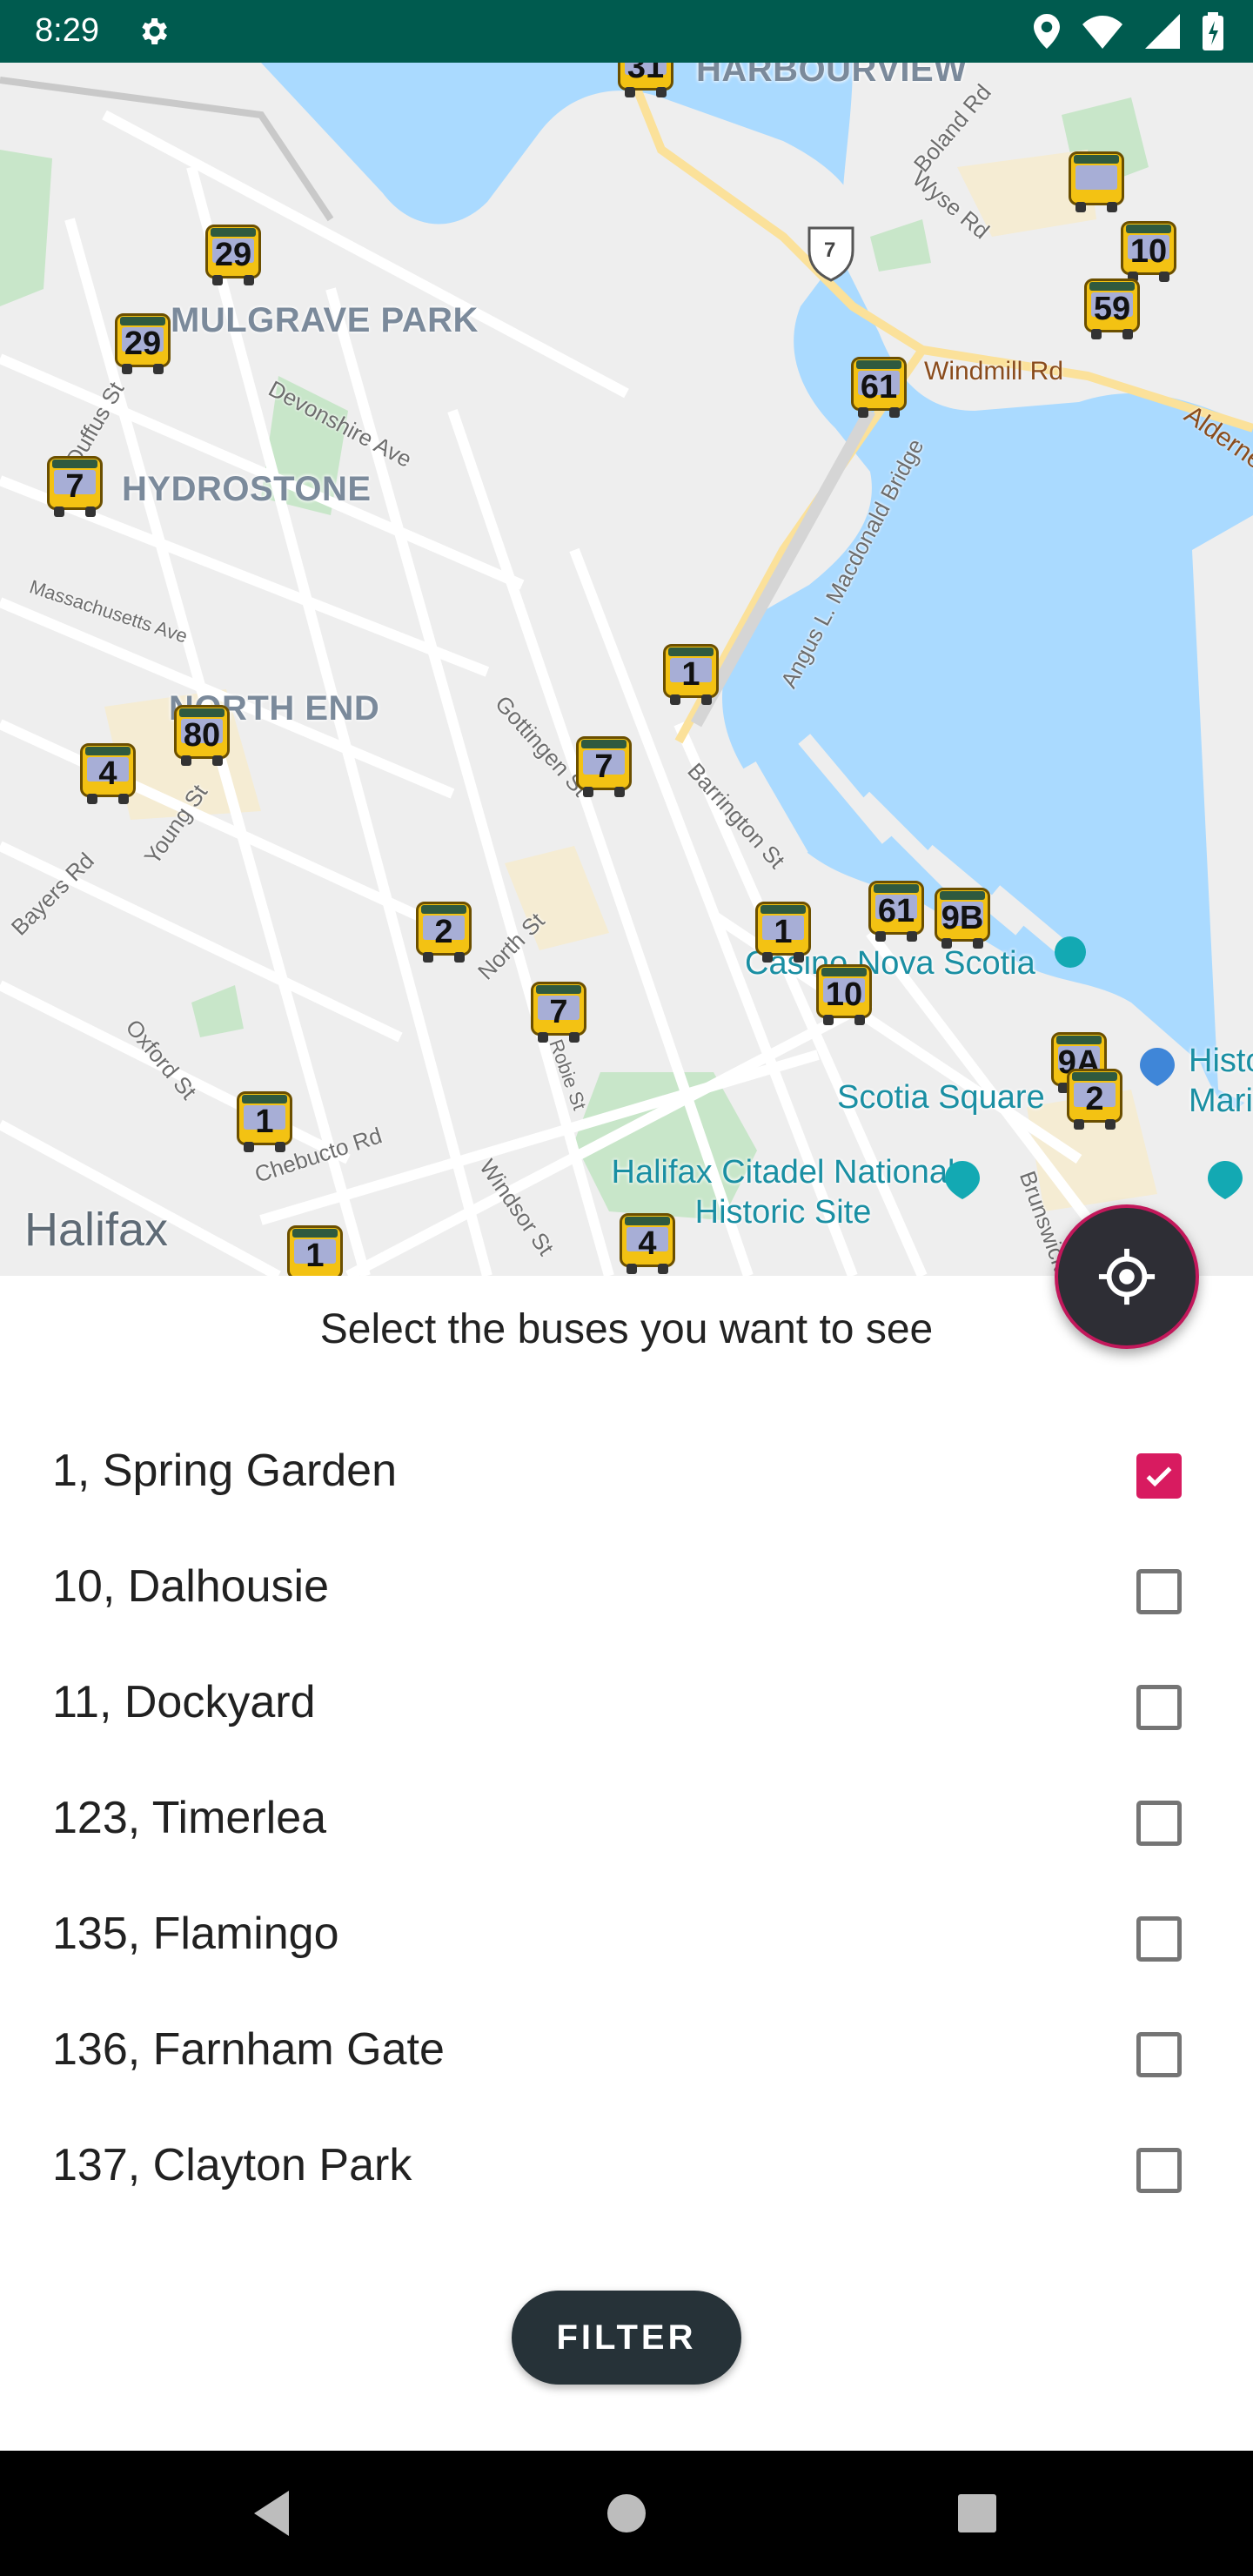  I want to click on filter-button: FILTER, so click(626, 2338).